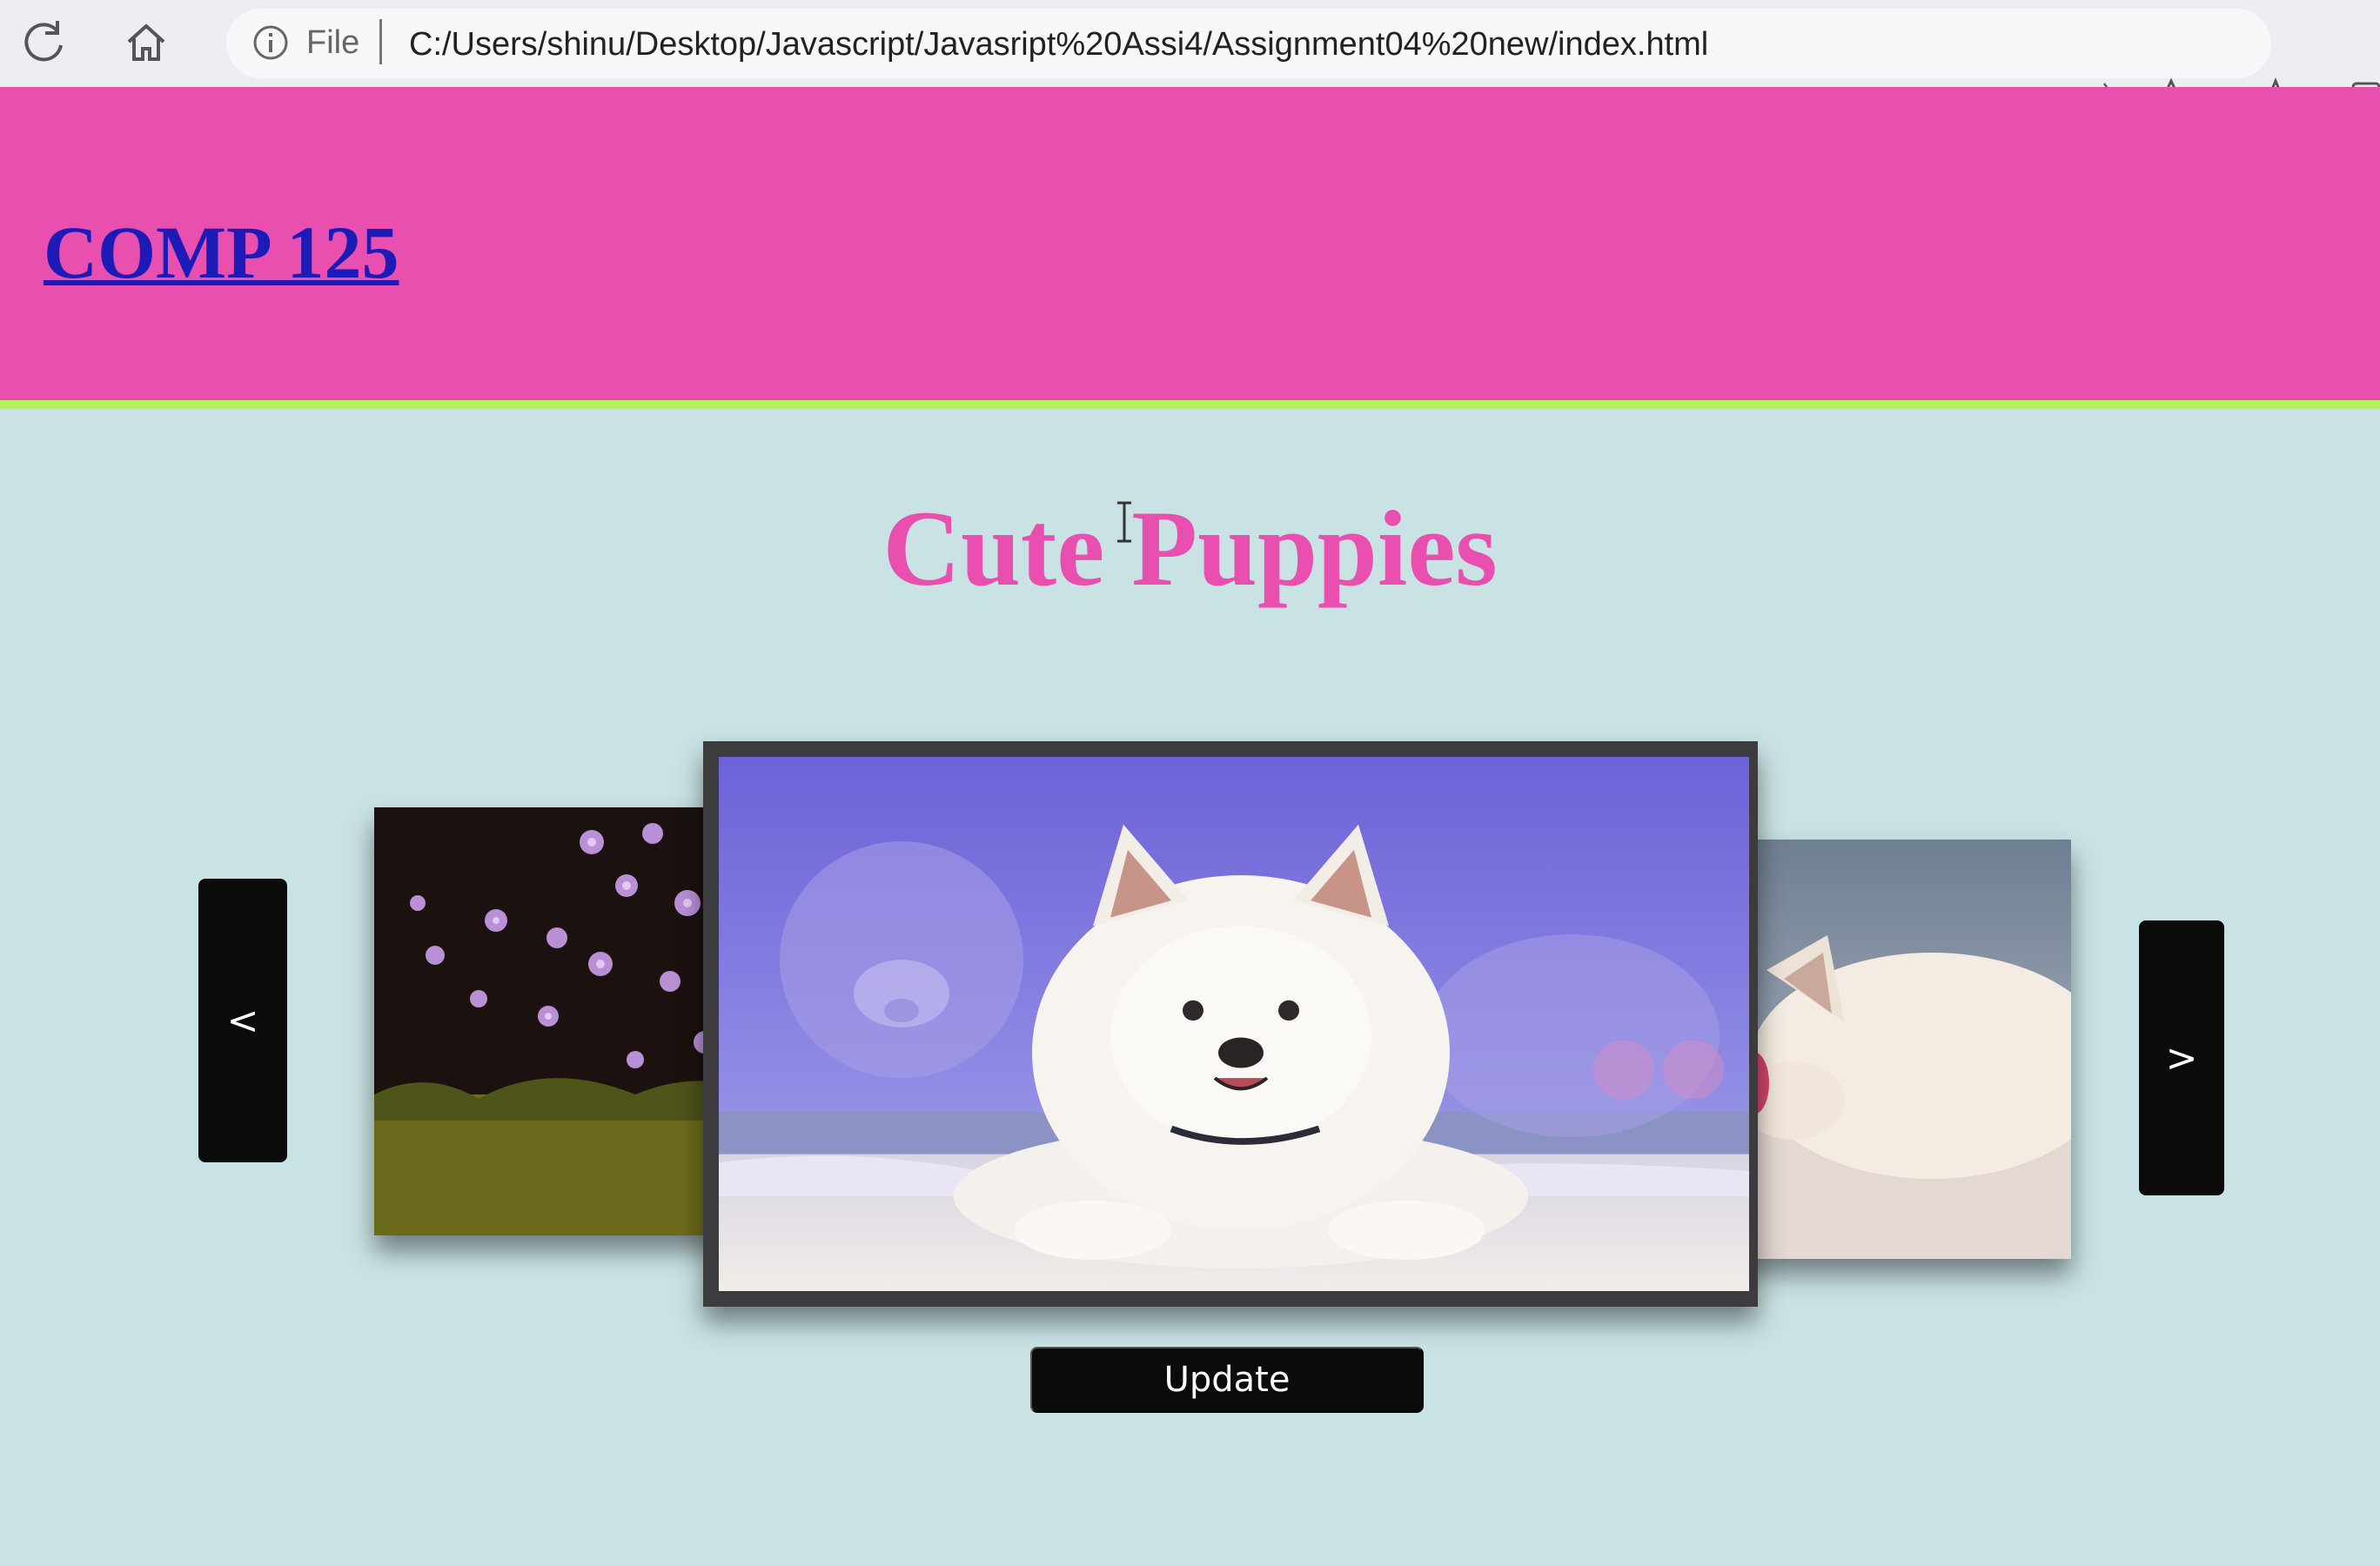 This screenshot has height=1566, width=2380. What do you see at coordinates (1234, 1024) in the screenshot?
I see `white-puppy-beach-image` at bounding box center [1234, 1024].